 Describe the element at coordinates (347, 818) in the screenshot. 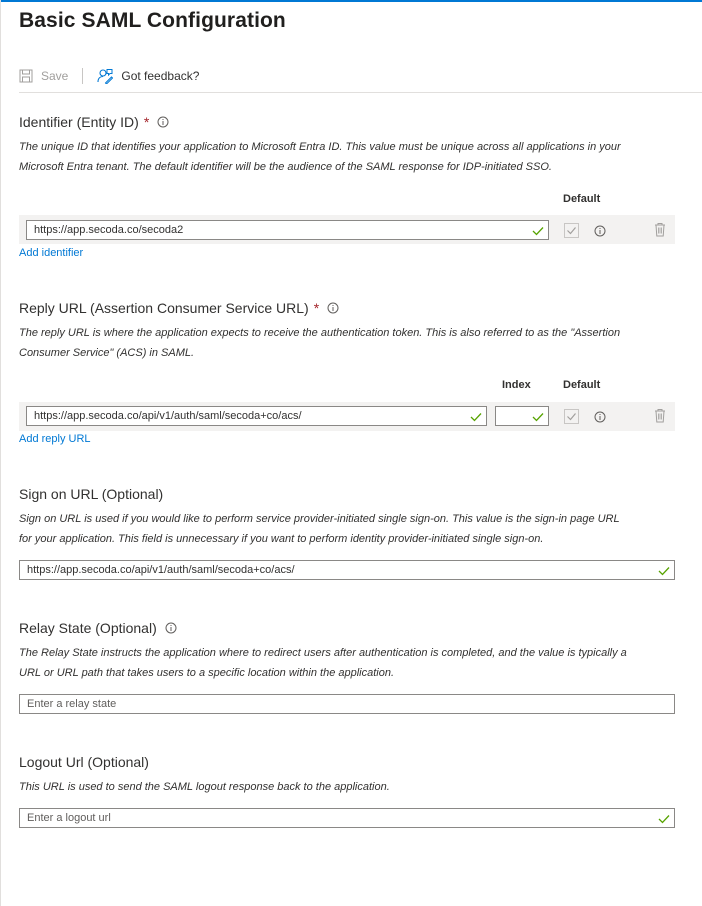

I see `logout-url-input: Enter a logout url` at that location.